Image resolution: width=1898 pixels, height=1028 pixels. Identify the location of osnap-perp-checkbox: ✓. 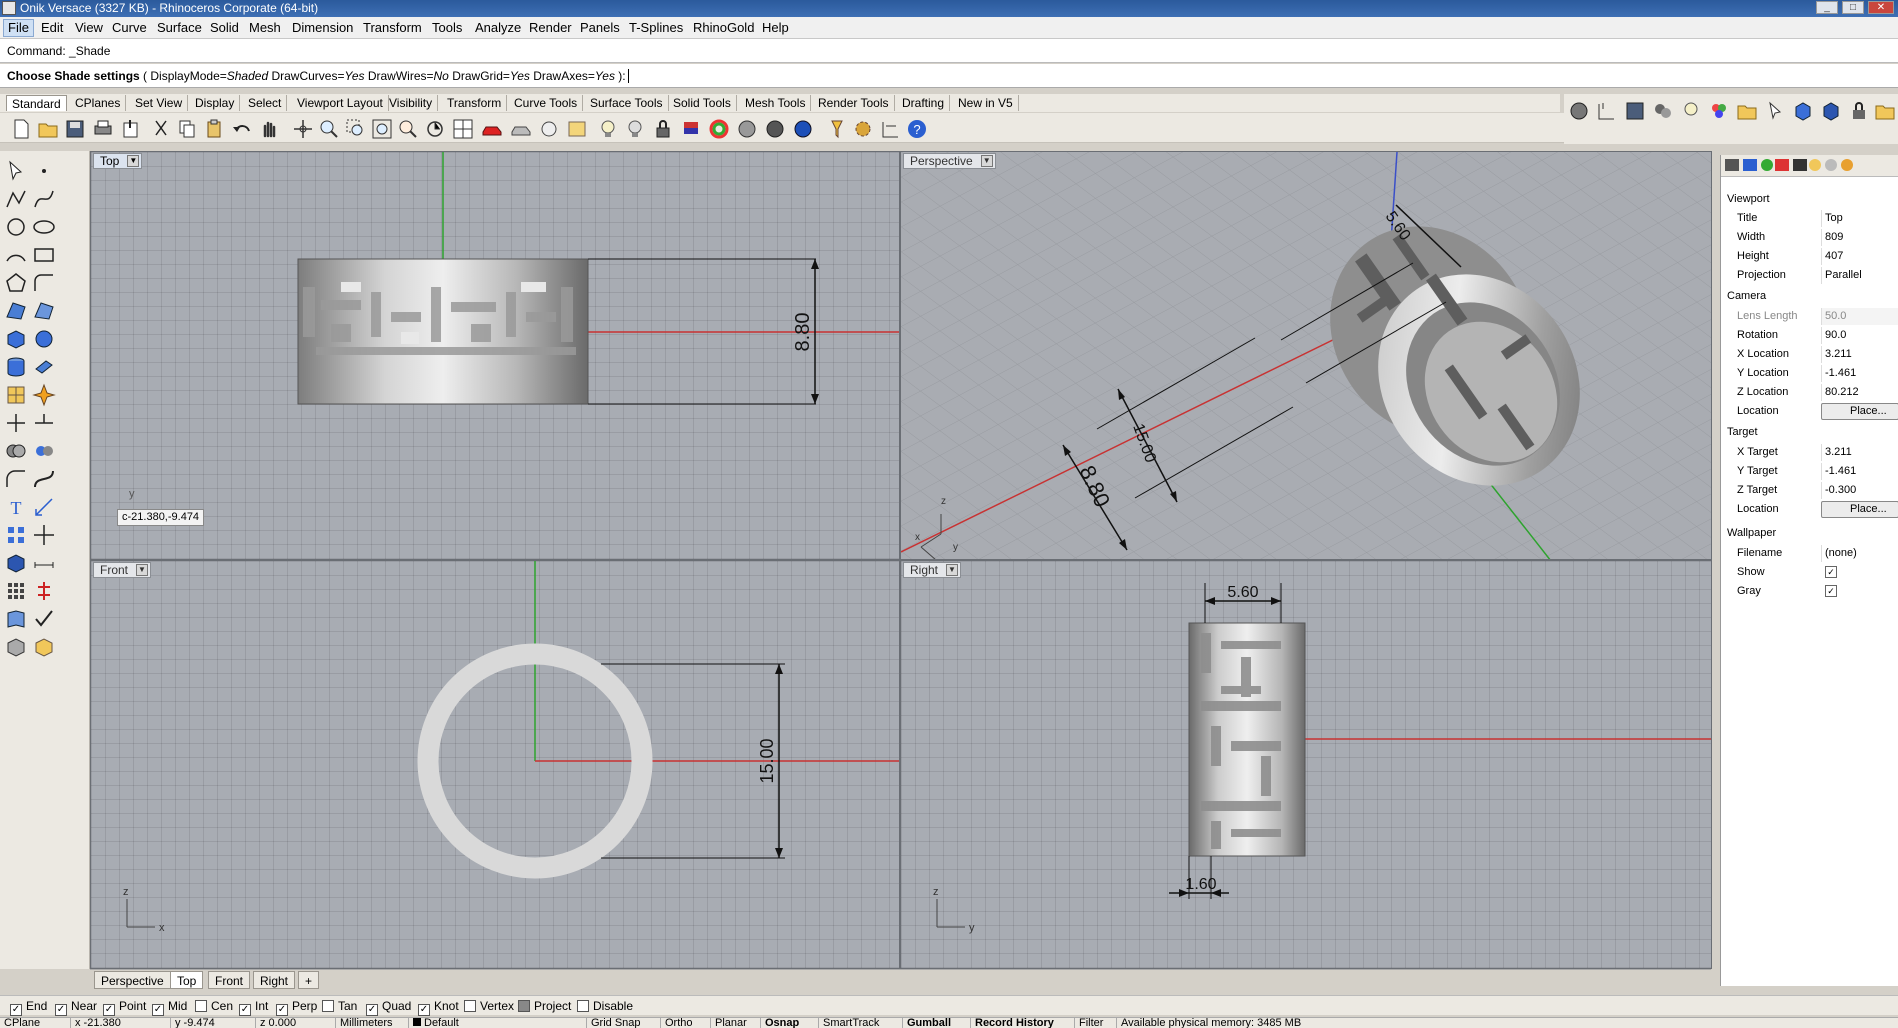
(282, 1010).